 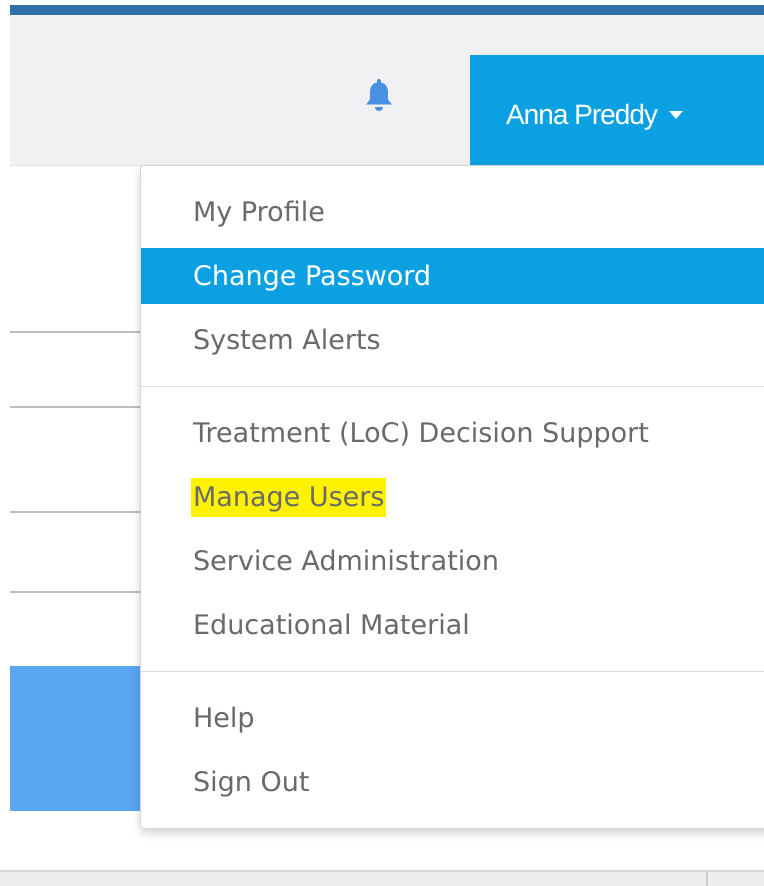 What do you see at coordinates (452, 561) in the screenshot?
I see `menu-item: Service Administration` at bounding box center [452, 561].